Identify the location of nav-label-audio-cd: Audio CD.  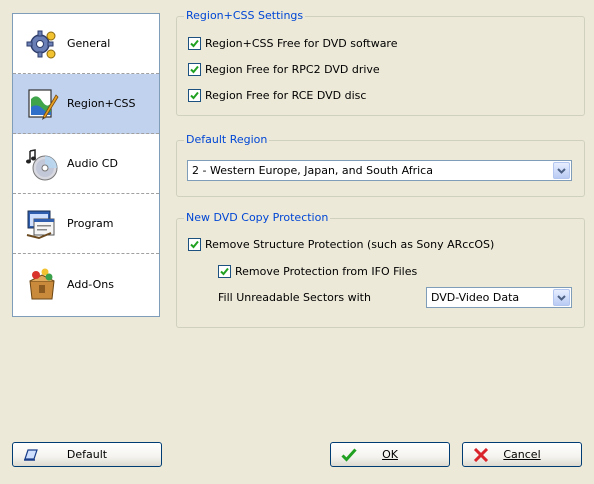
(92, 163).